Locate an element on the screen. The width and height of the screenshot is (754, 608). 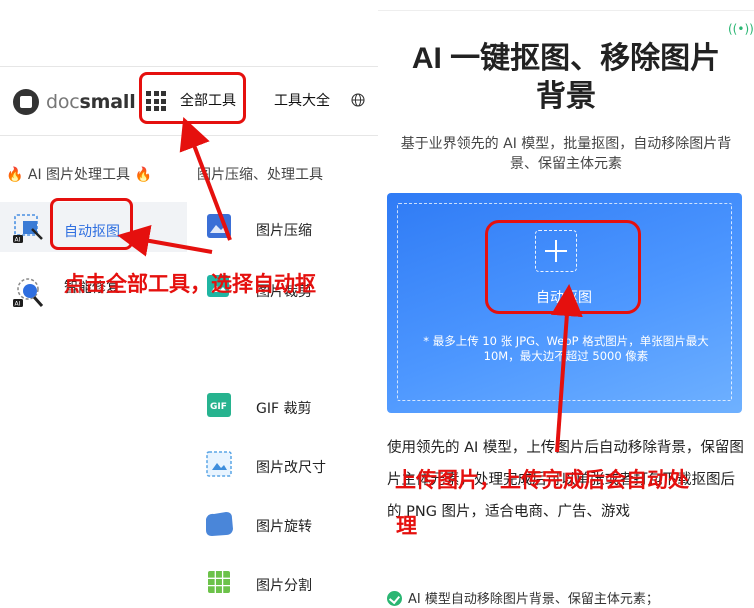
site-logo: docsmall is located at coordinates (91, 102).